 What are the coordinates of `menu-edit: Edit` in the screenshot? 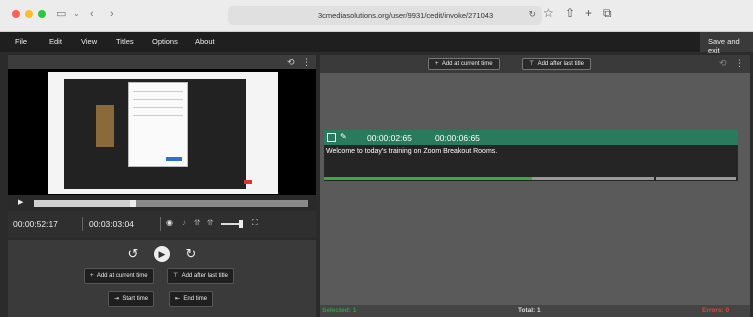 It's located at (55, 41).